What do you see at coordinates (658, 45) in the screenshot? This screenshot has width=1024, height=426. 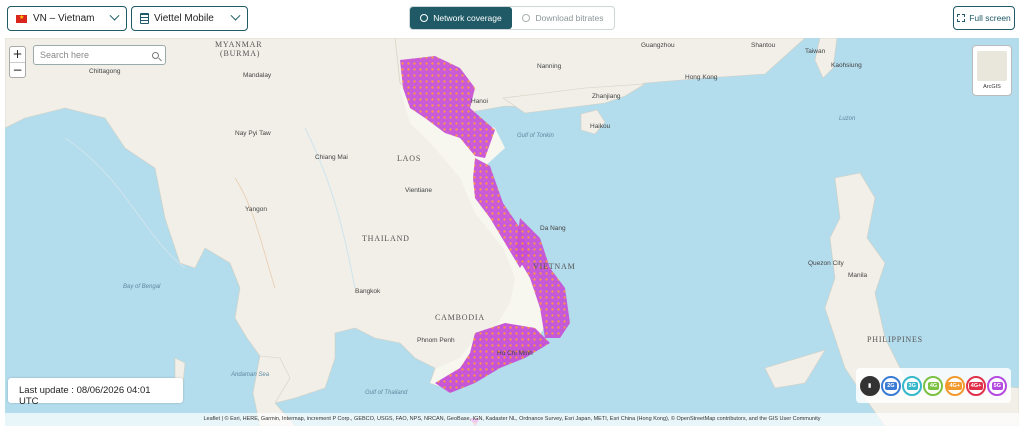 I see `label-guangzhou: Guangzhou` at bounding box center [658, 45].